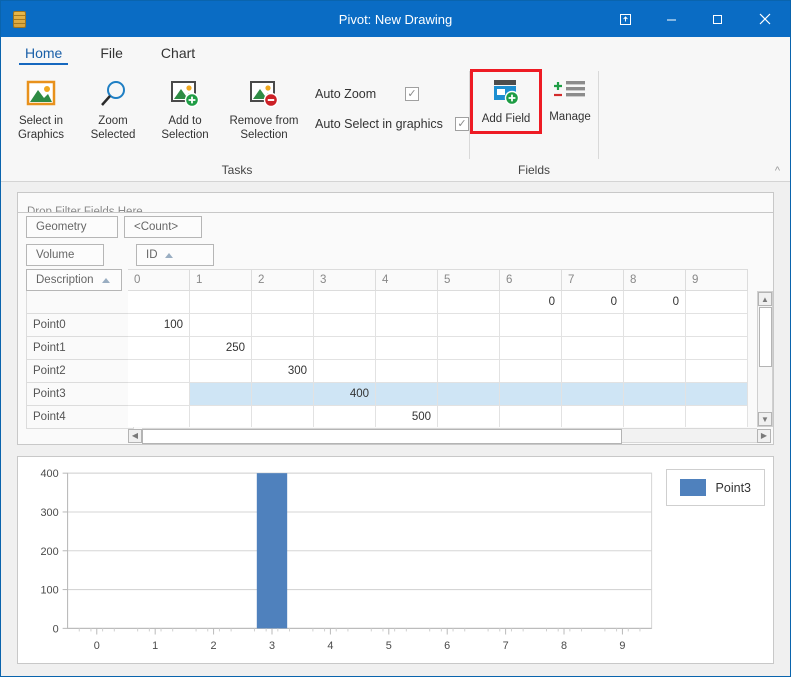  I want to click on scroll-up-icon: ▲, so click(765, 299).